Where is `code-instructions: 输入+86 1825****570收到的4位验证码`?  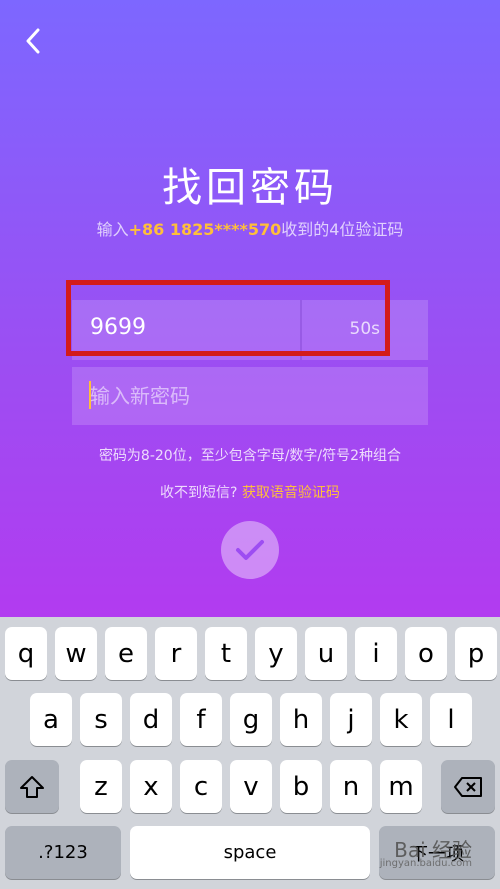 code-instructions: 输入+86 1825****570收到的4位验证码 is located at coordinates (250, 228).